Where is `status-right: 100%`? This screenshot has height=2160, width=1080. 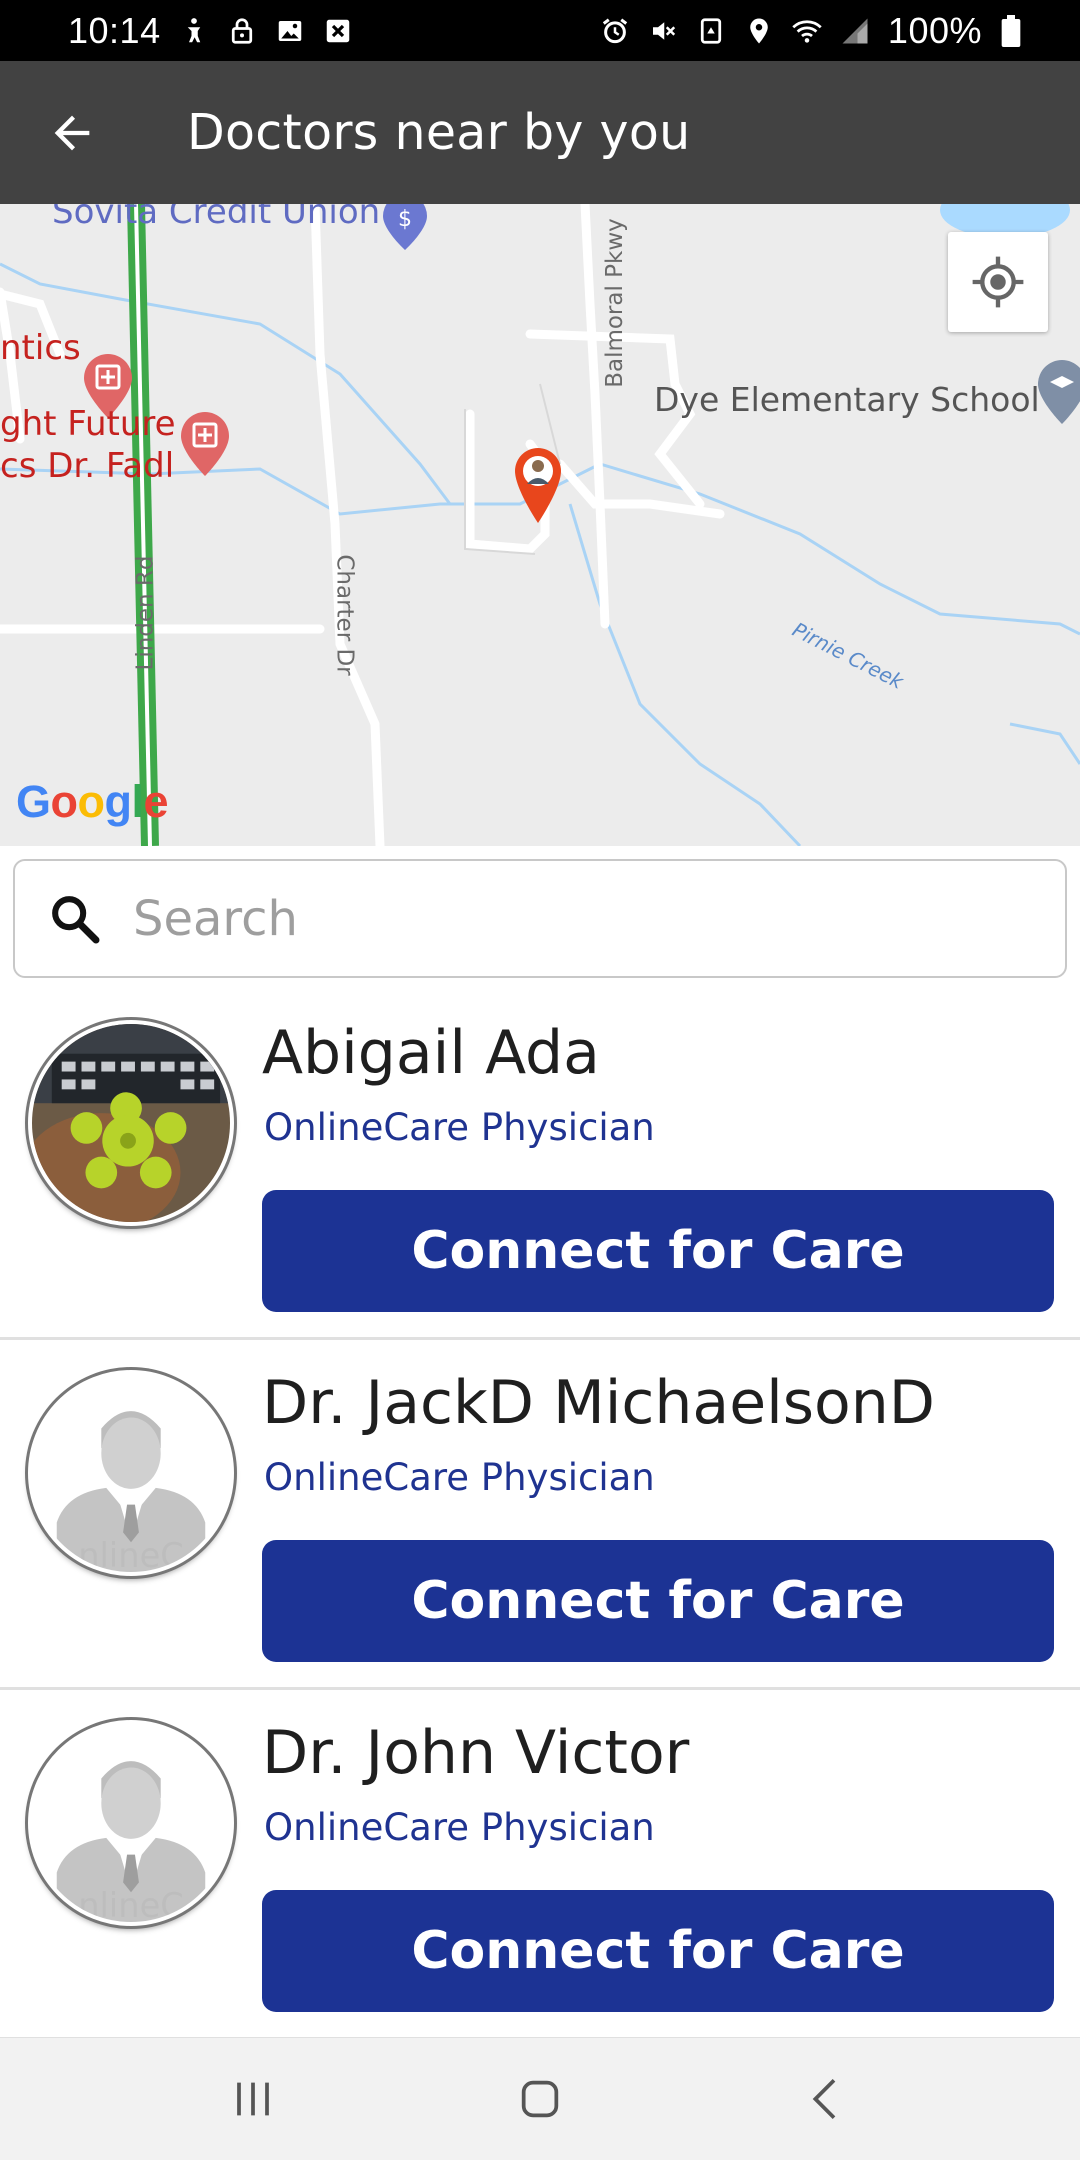 status-right: 100% is located at coordinates (811, 31).